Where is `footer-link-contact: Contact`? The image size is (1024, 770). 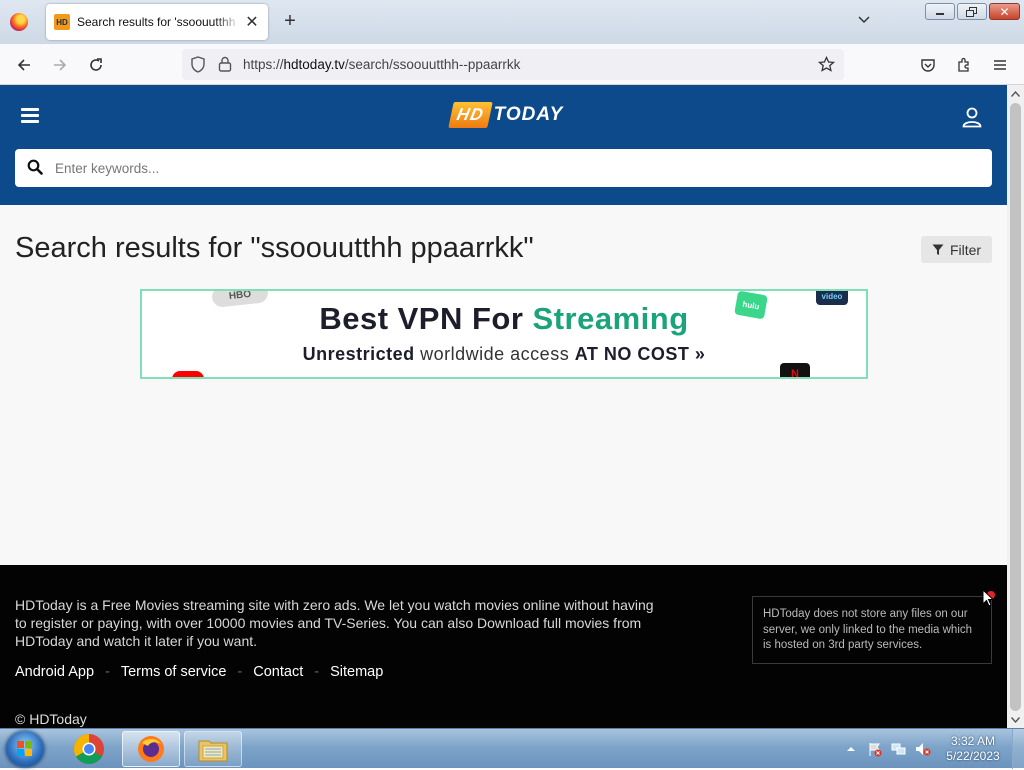
footer-link-contact: Contact is located at coordinates (278, 672).